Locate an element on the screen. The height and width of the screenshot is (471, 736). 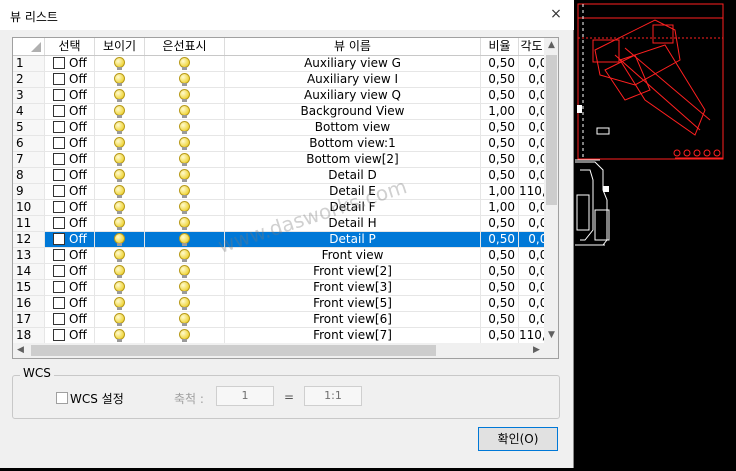
table-row: 11 Off Detail H 0,50 0,00 is located at coordinates (285, 224).